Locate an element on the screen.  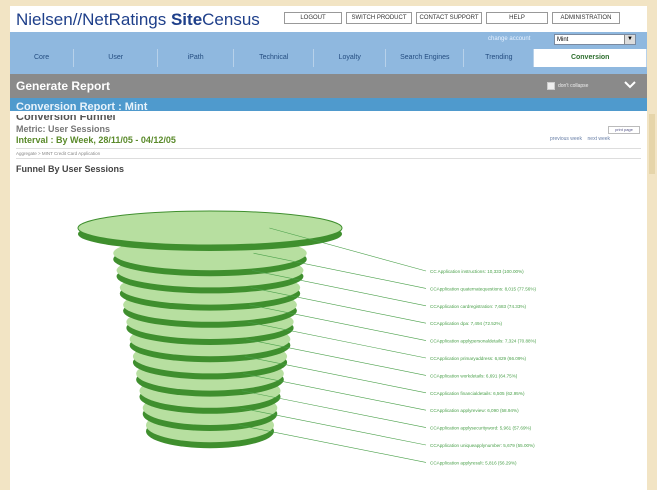
brand-part-3: Census is located at coordinates (231, 19).